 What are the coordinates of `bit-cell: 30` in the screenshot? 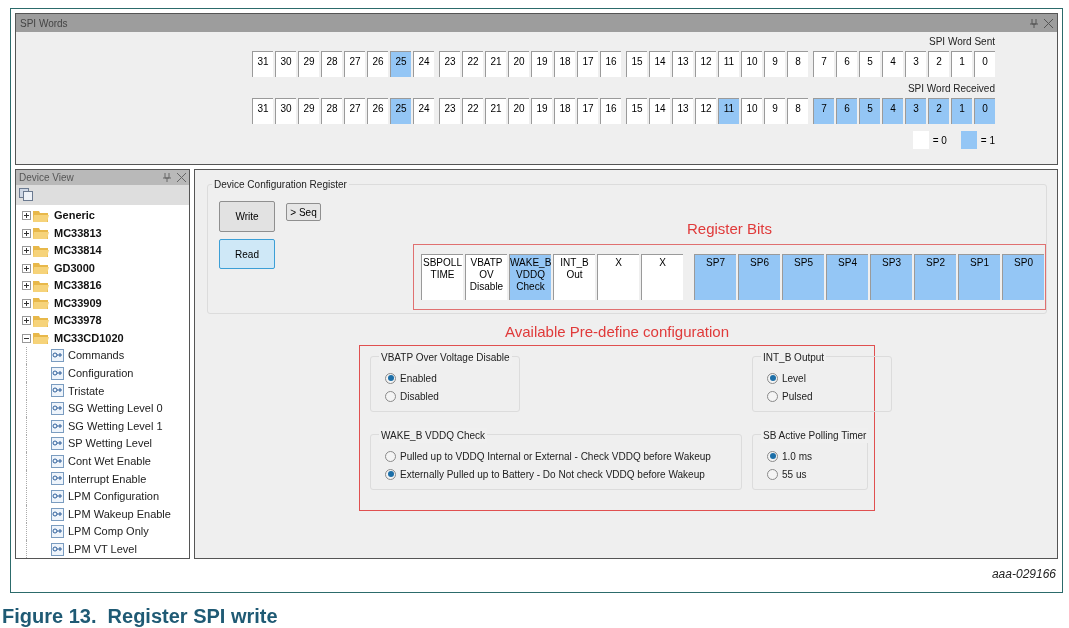 It's located at (285, 64).